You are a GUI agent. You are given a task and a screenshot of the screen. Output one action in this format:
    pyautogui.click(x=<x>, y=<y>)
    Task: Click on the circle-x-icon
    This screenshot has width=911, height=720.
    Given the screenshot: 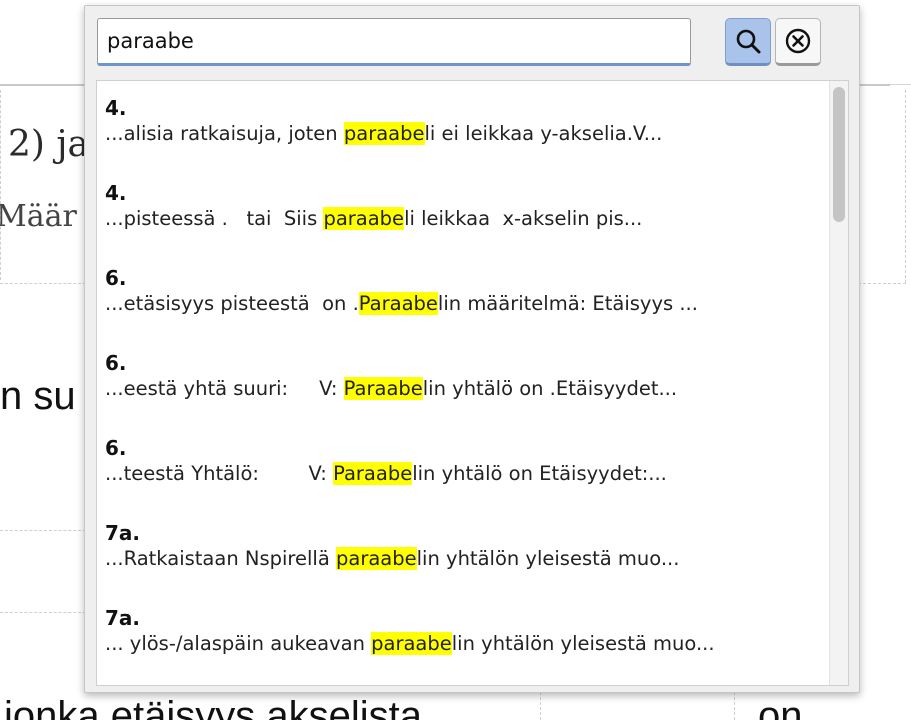 What is the action you would take?
    pyautogui.click(x=798, y=41)
    